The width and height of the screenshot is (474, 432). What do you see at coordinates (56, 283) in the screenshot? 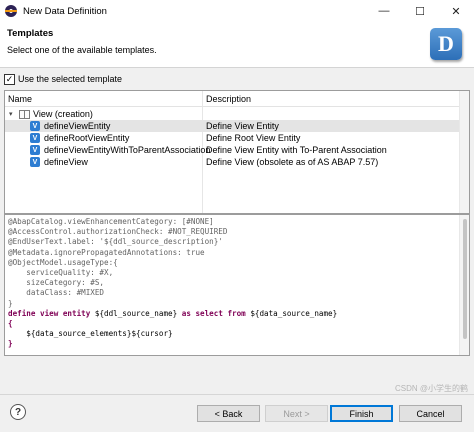
I see `code-token: sizeCategory: #S,` at bounding box center [56, 283].